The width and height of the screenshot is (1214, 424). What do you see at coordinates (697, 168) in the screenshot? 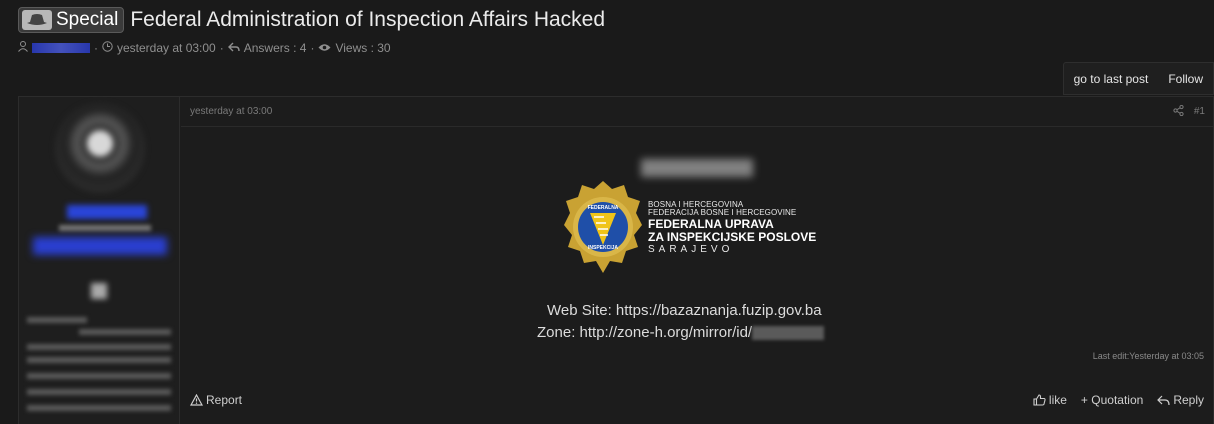
I see `hacker-name-redacted` at bounding box center [697, 168].